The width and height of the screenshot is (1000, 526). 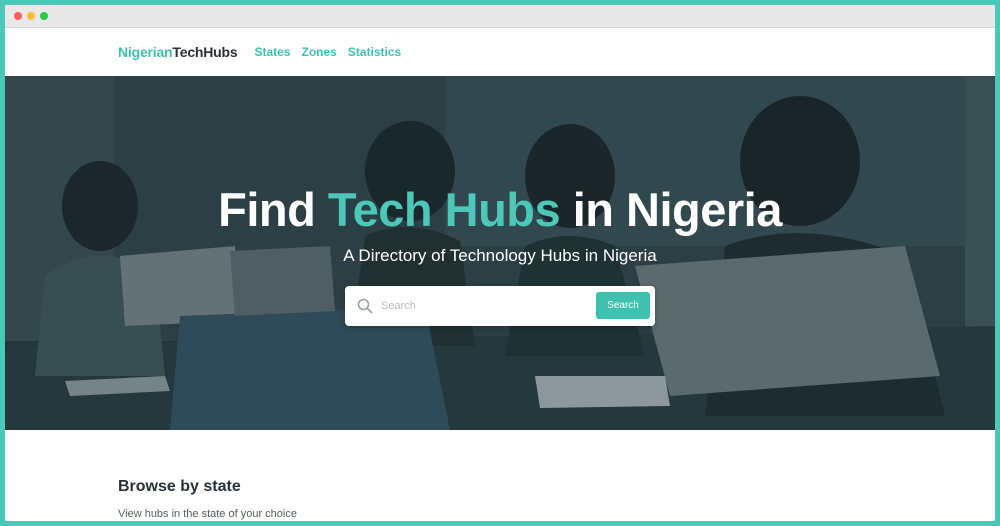 I want to click on nav-link-statistics: Statistics, so click(x=374, y=52).